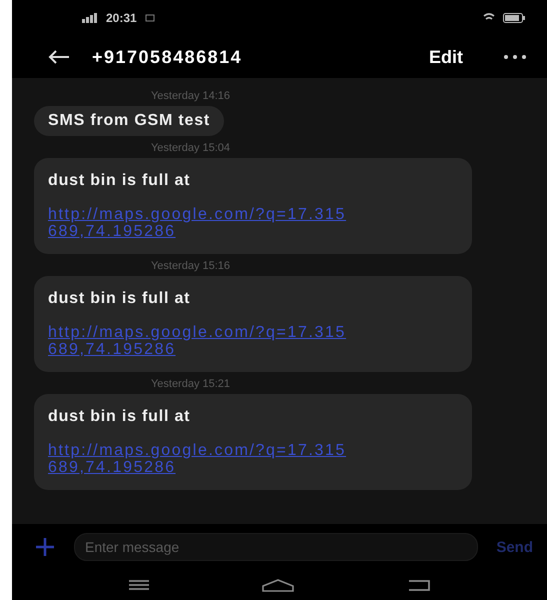 The image size is (547, 600). I want to click on menu-icon, so click(139, 585).